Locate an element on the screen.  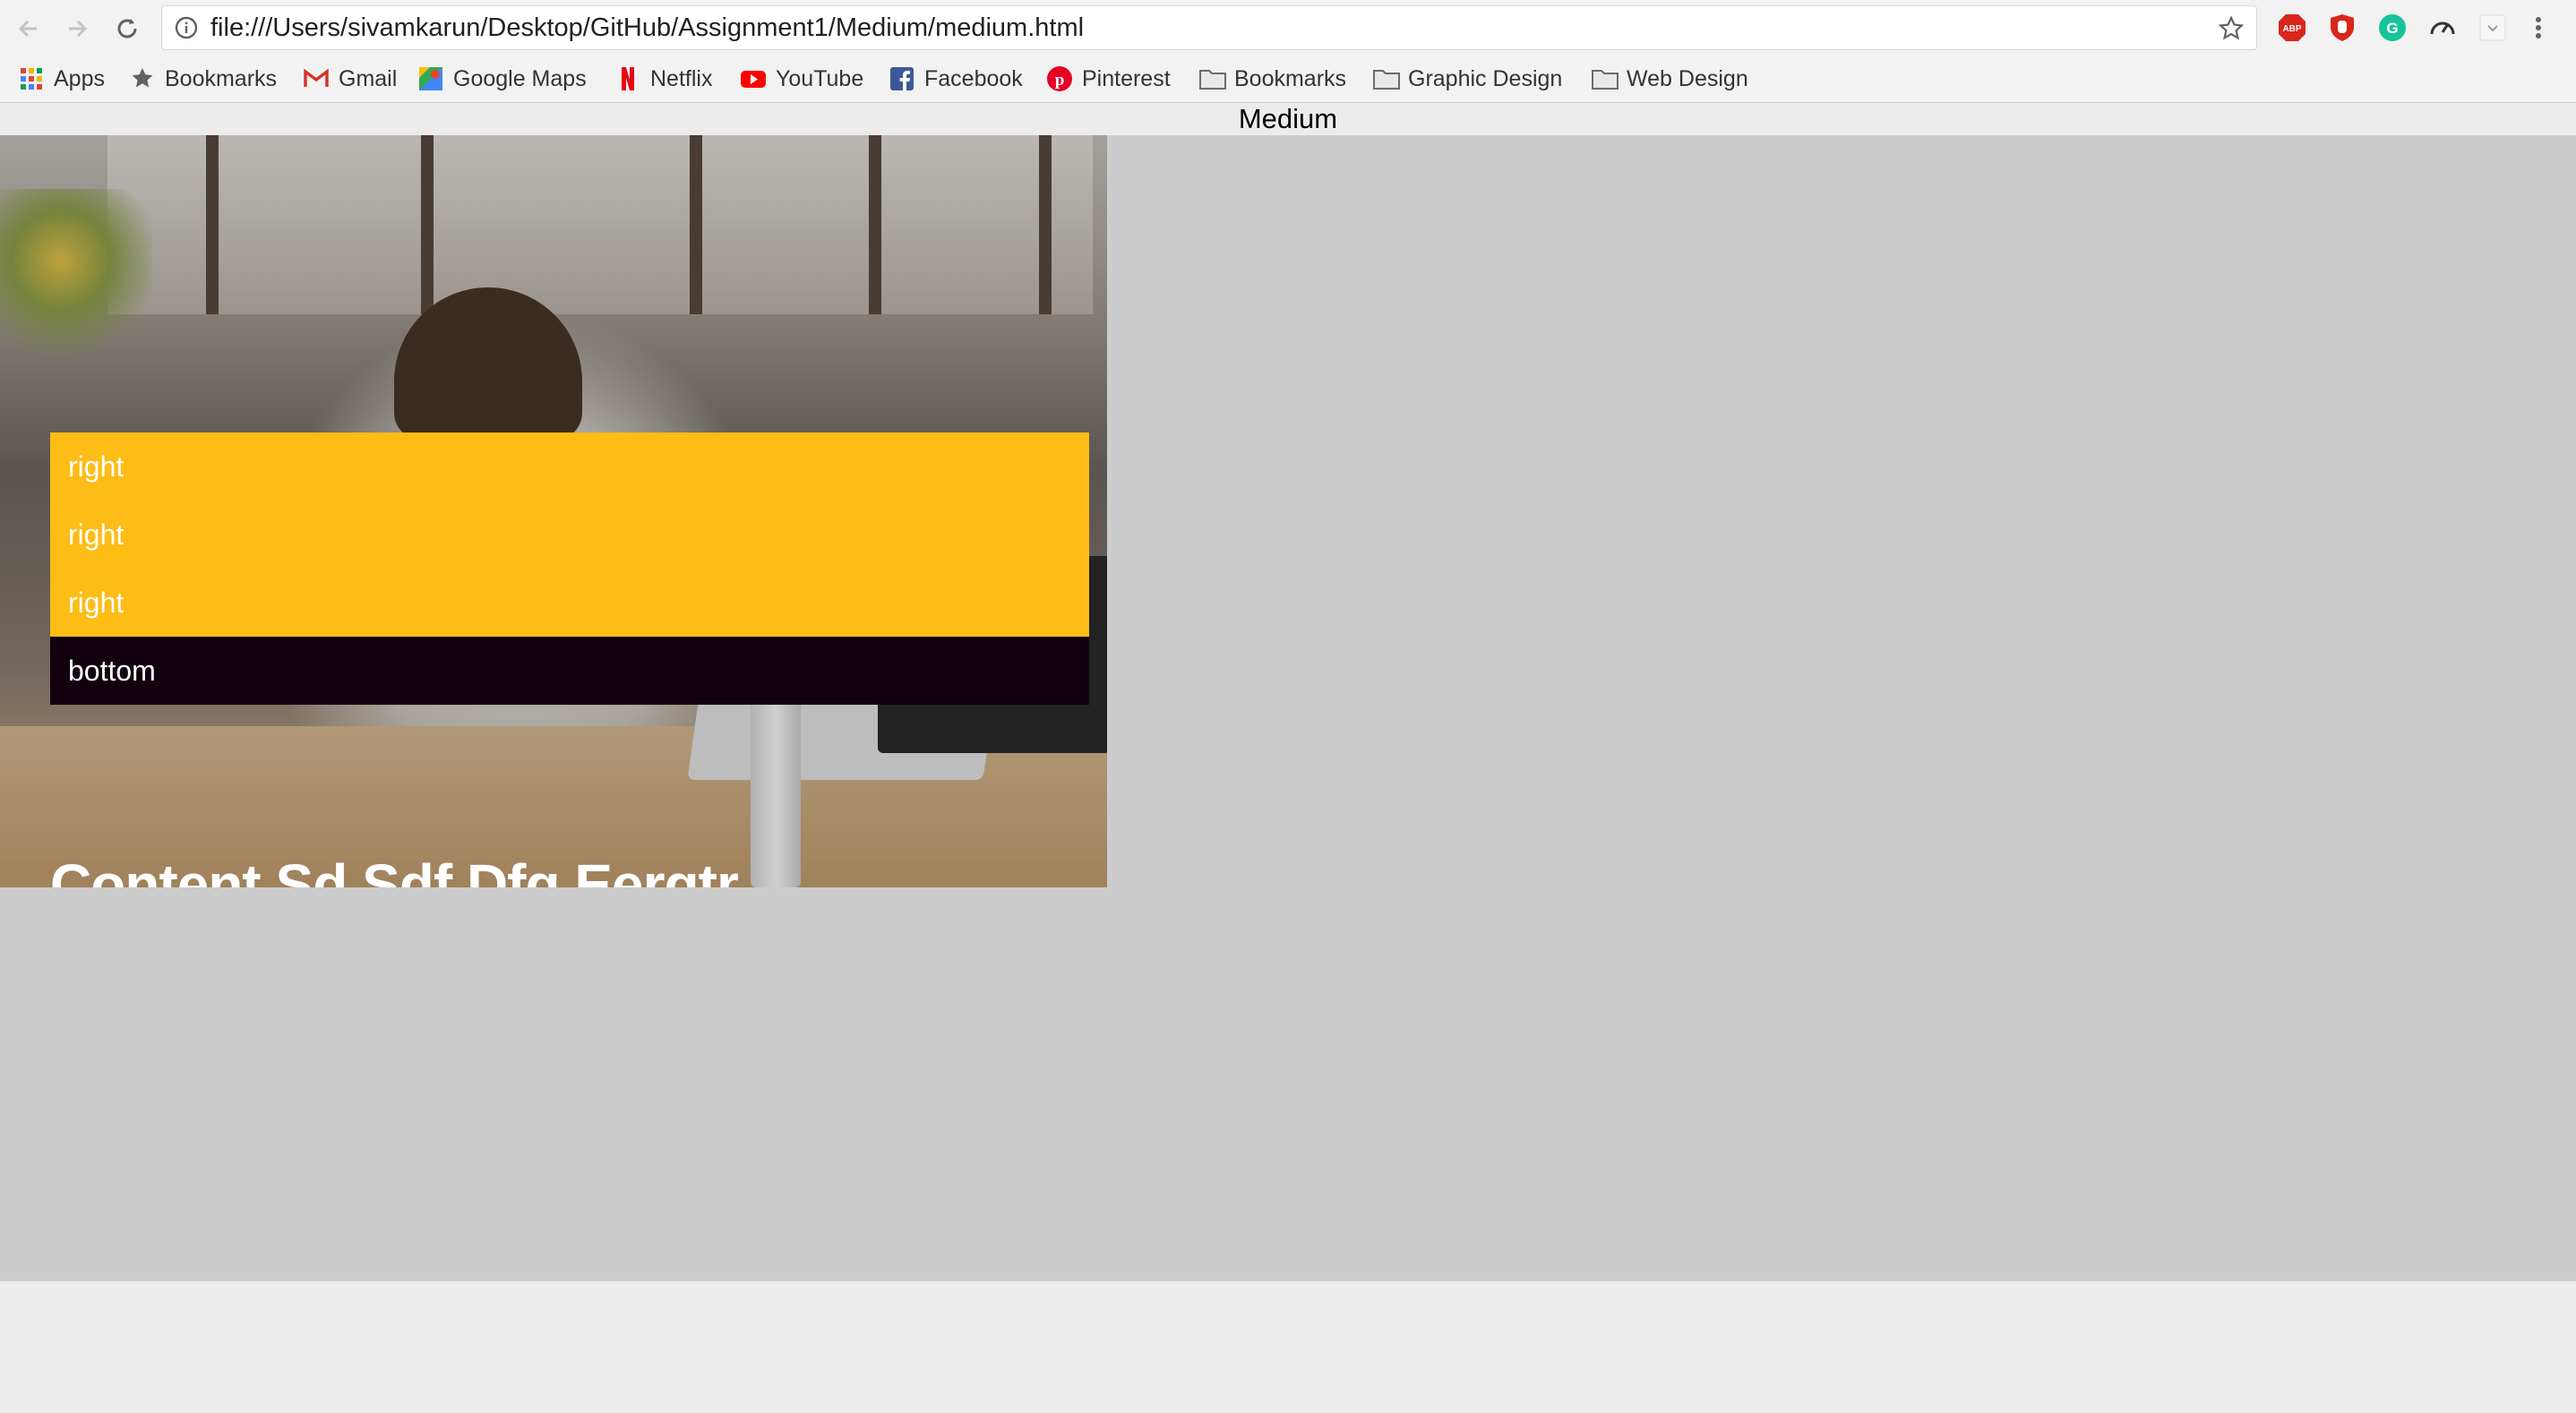
svg-text: G is located at coordinates (2392, 28).